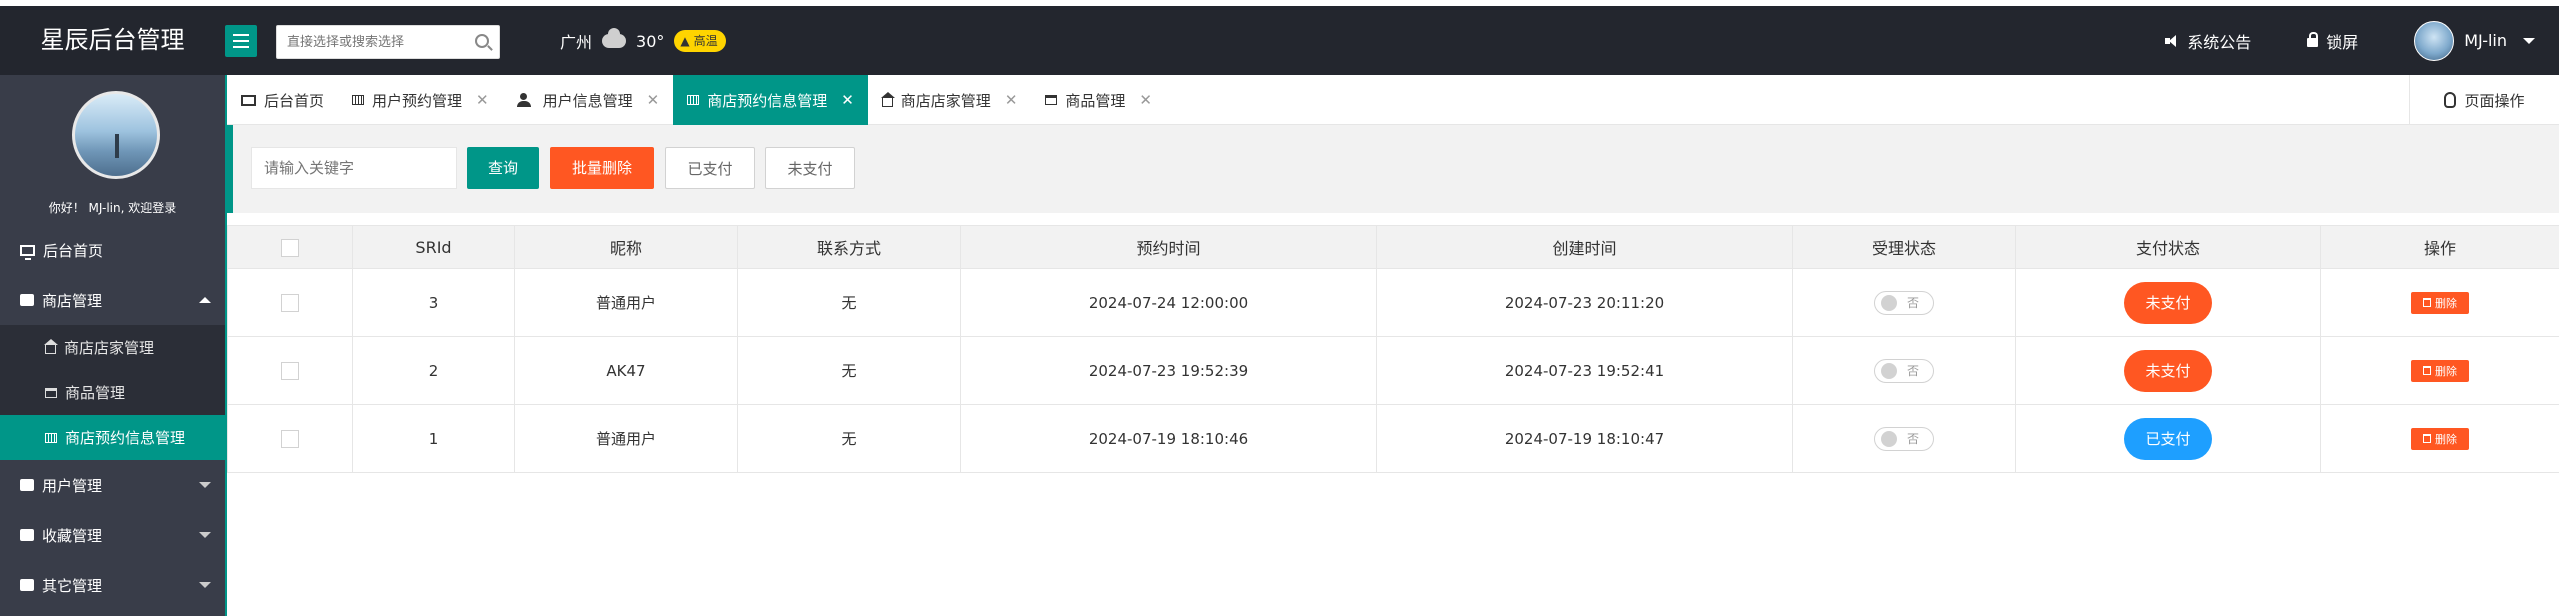  What do you see at coordinates (2529, 40) in the screenshot?
I see `chevron-down-icon` at bounding box center [2529, 40].